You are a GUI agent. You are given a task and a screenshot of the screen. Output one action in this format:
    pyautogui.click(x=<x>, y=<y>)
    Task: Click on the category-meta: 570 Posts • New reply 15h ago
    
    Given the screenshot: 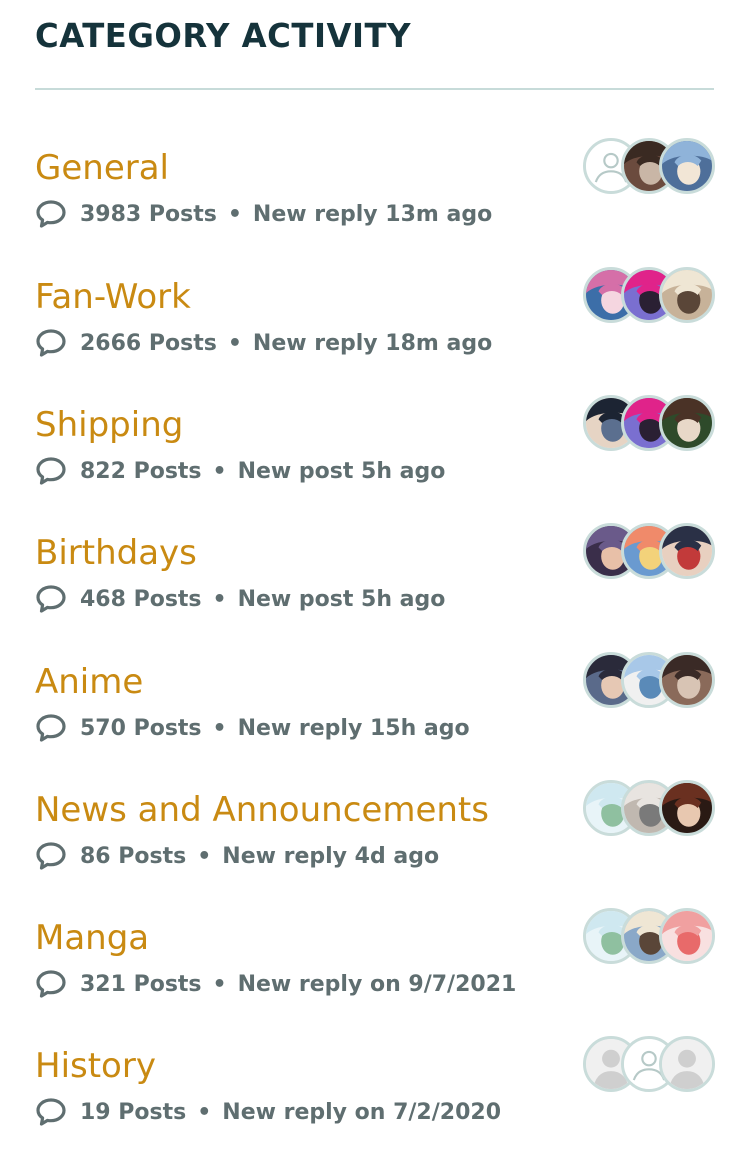 What is the action you would take?
    pyautogui.click(x=252, y=728)
    